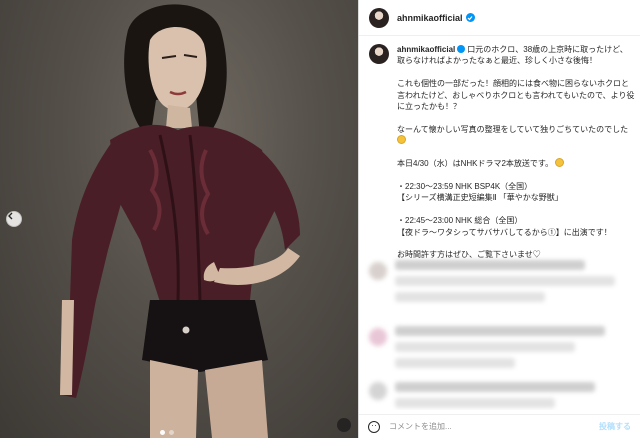  What do you see at coordinates (499, 18) in the screenshot?
I see `post-header: ahnmikaofficial` at bounding box center [499, 18].